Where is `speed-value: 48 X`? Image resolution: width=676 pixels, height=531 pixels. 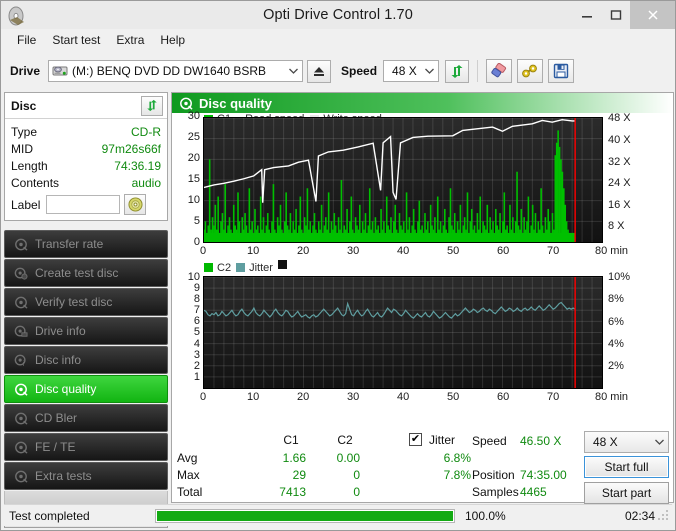 speed-value: 48 X is located at coordinates (404, 71).